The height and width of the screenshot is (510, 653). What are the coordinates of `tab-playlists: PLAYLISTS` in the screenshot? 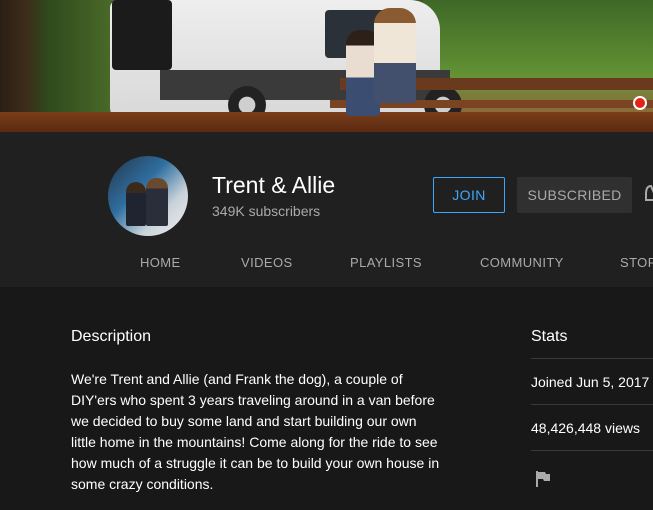 It's located at (386, 262).